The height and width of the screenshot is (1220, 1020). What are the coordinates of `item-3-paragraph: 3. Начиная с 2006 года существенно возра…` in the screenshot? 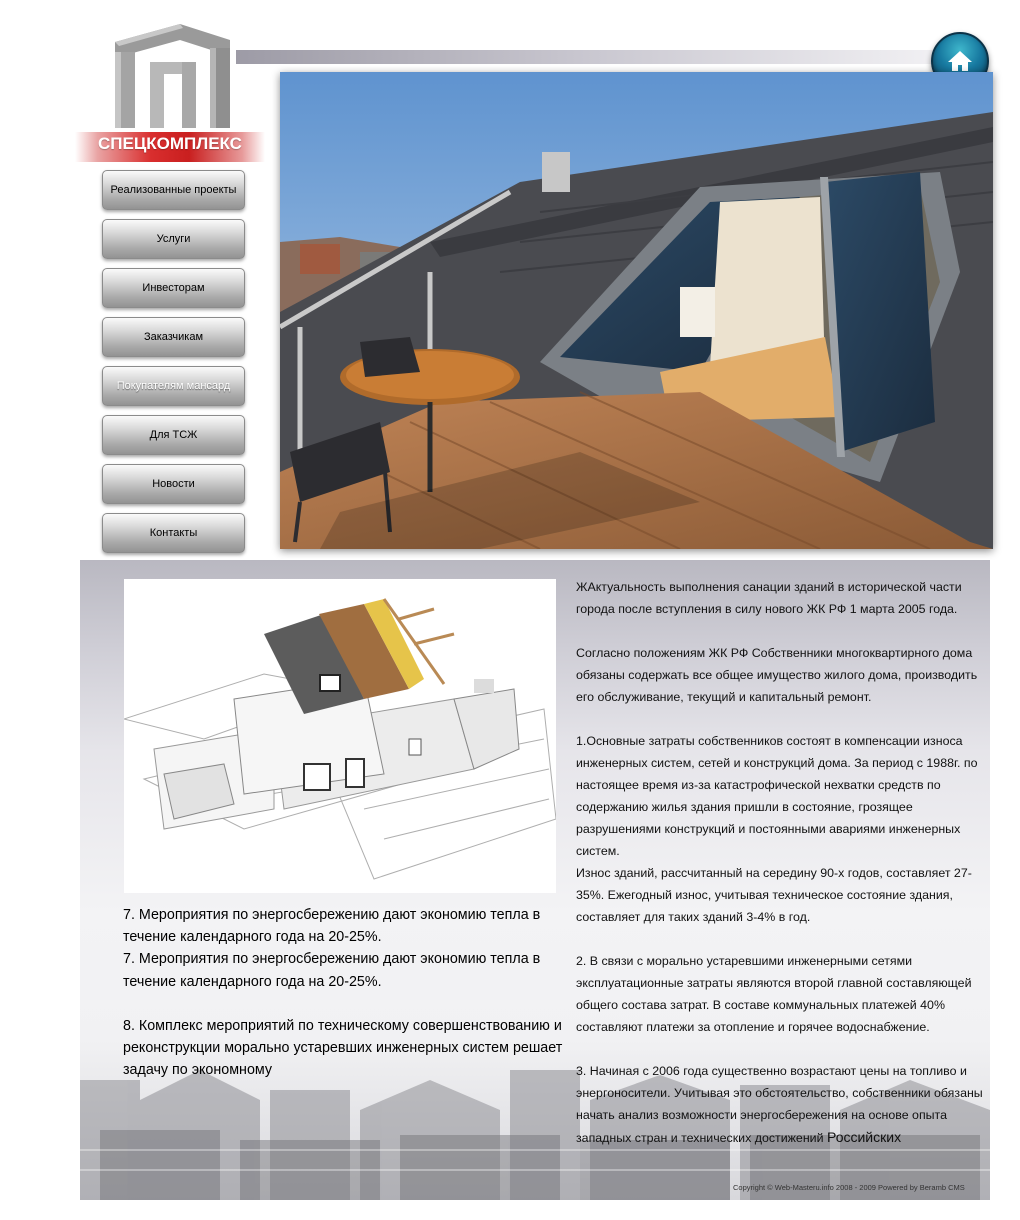 It's located at (782, 1104).